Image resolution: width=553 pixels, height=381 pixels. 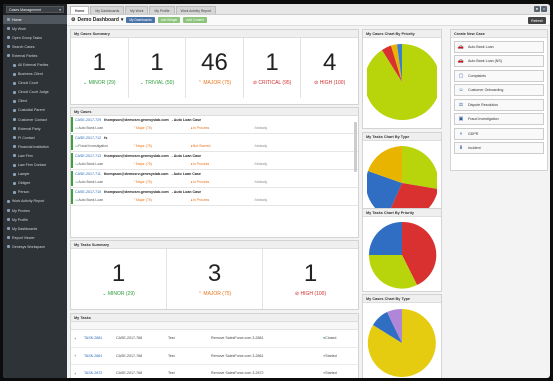 I want to click on sidebar-item-custodial-parent: Custodial Parent, so click(x=35, y=110).